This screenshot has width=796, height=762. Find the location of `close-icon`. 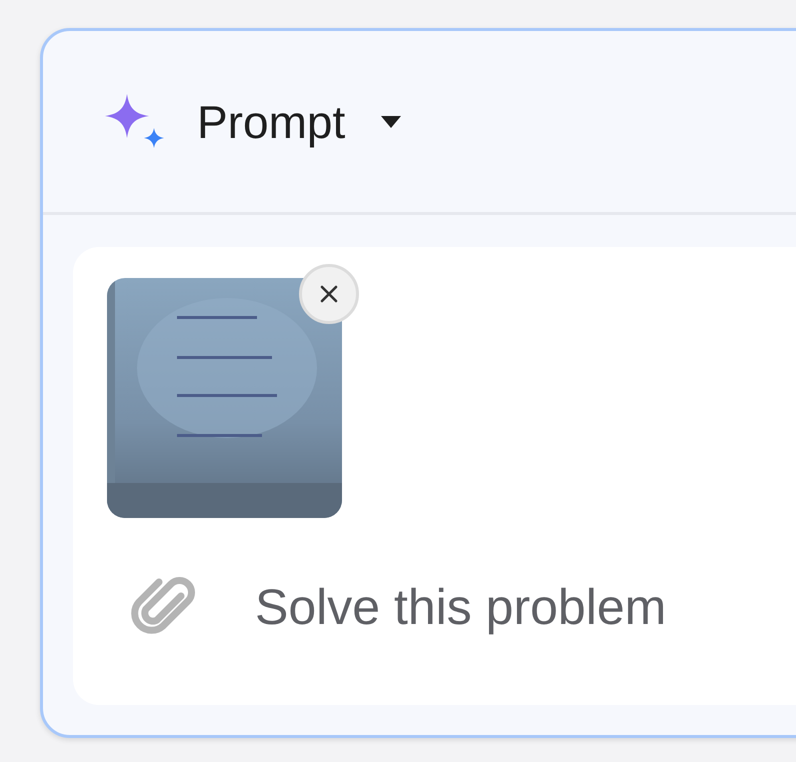

close-icon is located at coordinates (329, 294).